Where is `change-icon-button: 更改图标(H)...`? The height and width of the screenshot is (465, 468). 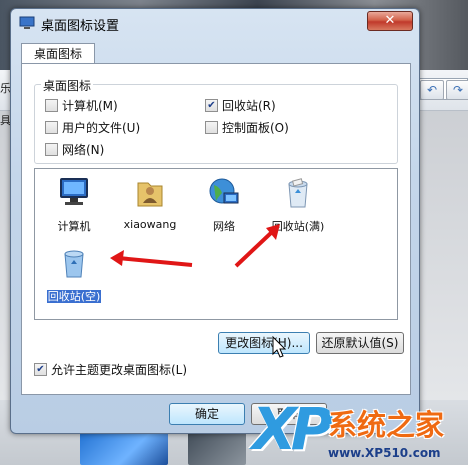 change-icon-button: 更改图标(H)... is located at coordinates (264, 343).